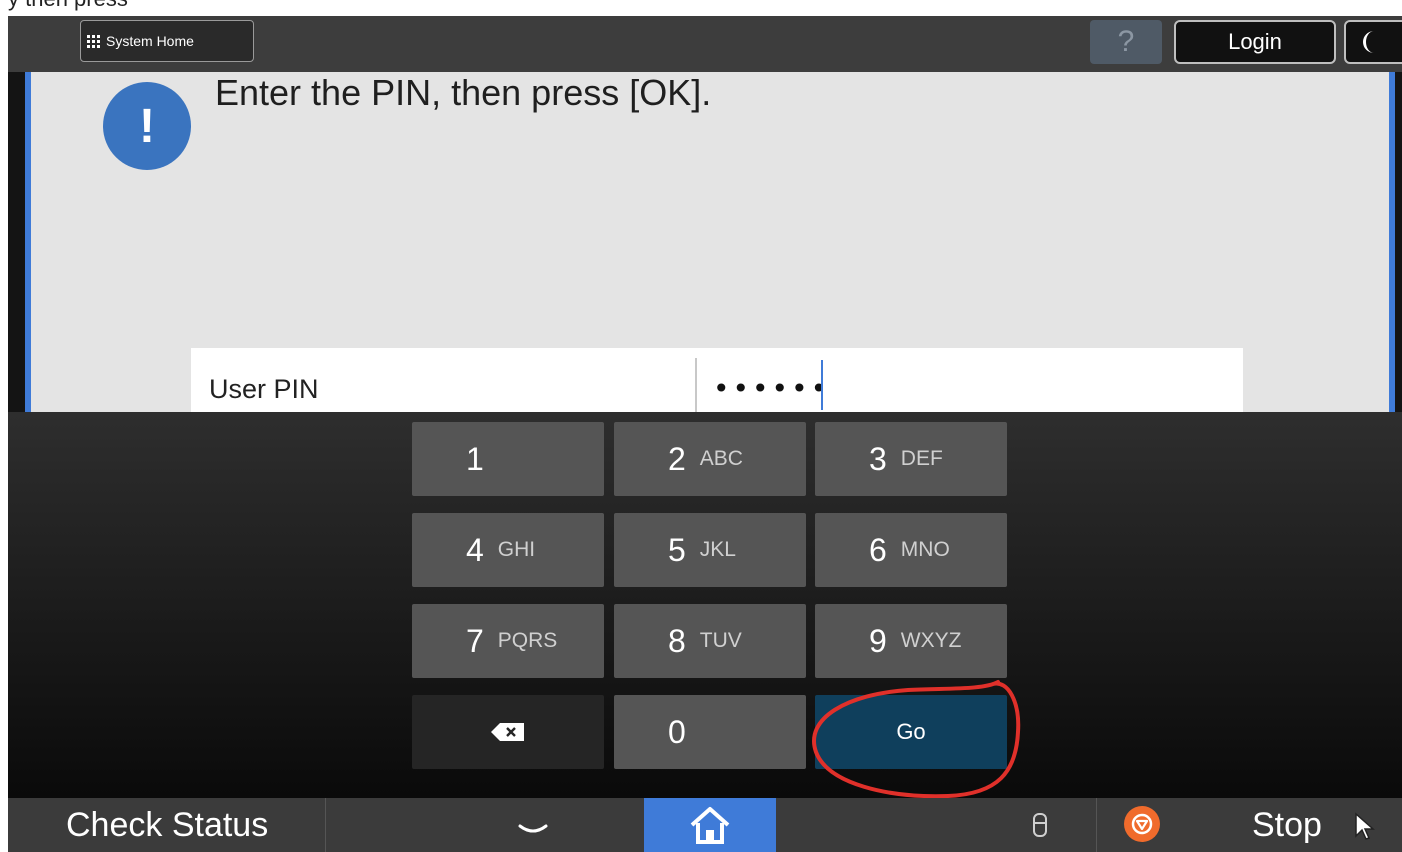 This screenshot has width=1402, height=852. I want to click on key-9: 9 WXYZ, so click(911, 641).